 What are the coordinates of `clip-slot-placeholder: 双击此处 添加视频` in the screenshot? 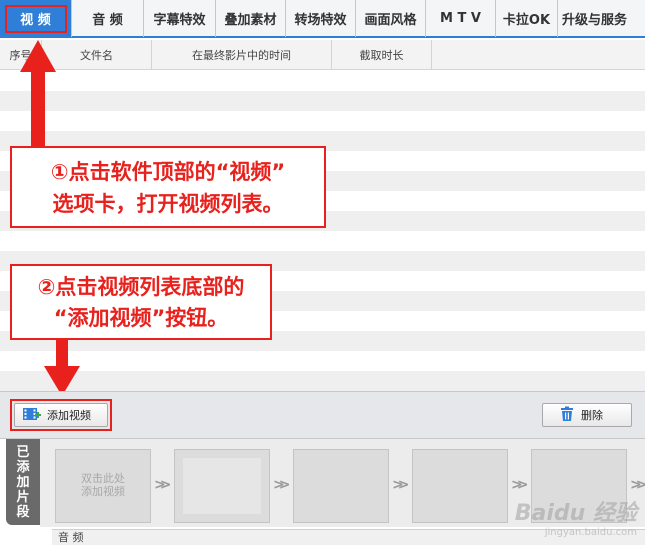 It's located at (103, 486).